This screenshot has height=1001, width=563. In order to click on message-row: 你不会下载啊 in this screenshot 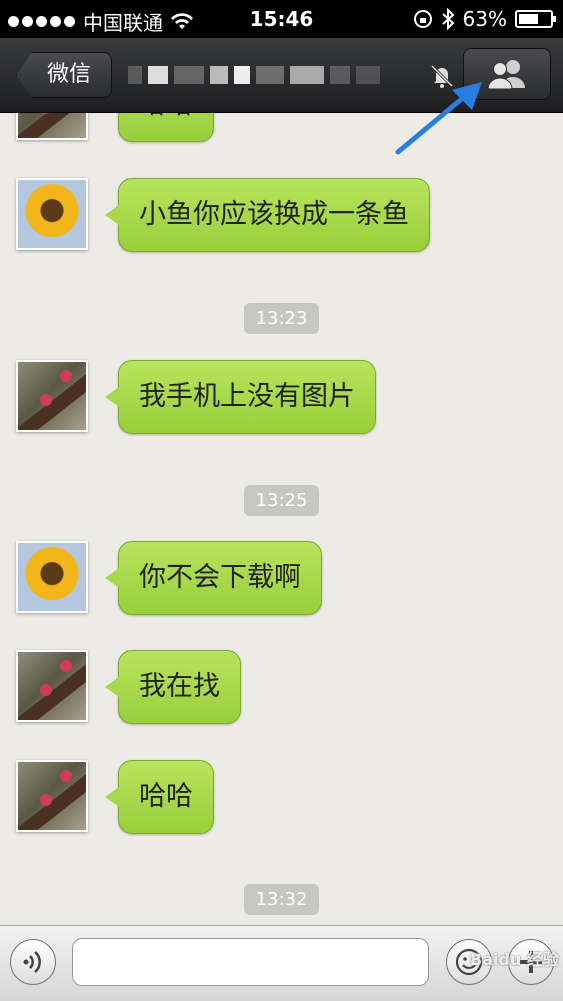, I will do `click(169, 578)`.